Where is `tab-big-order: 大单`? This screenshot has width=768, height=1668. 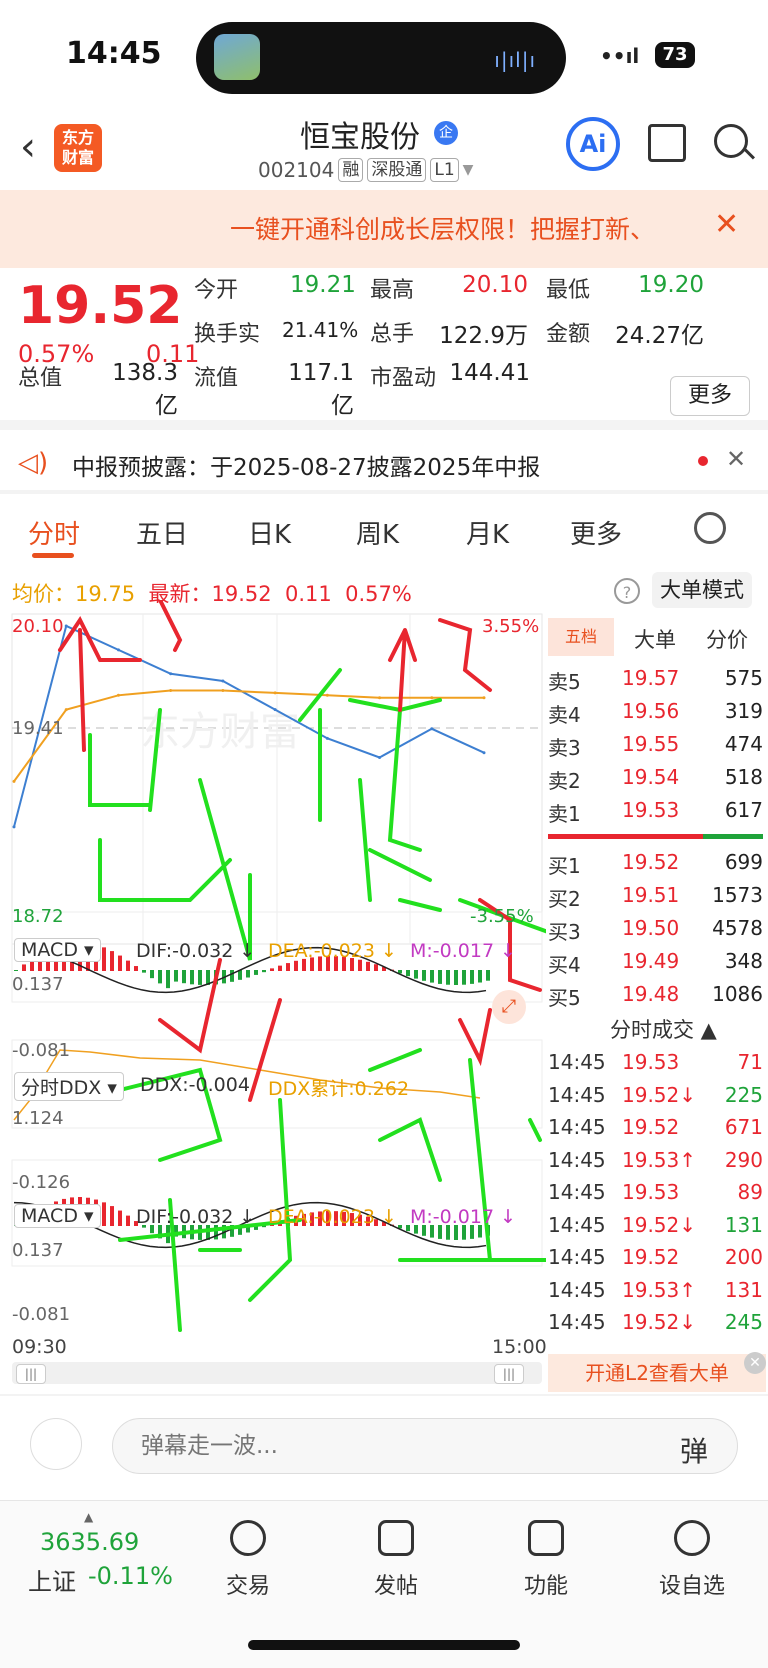
tab-big-order: 大单 is located at coordinates (655, 639).